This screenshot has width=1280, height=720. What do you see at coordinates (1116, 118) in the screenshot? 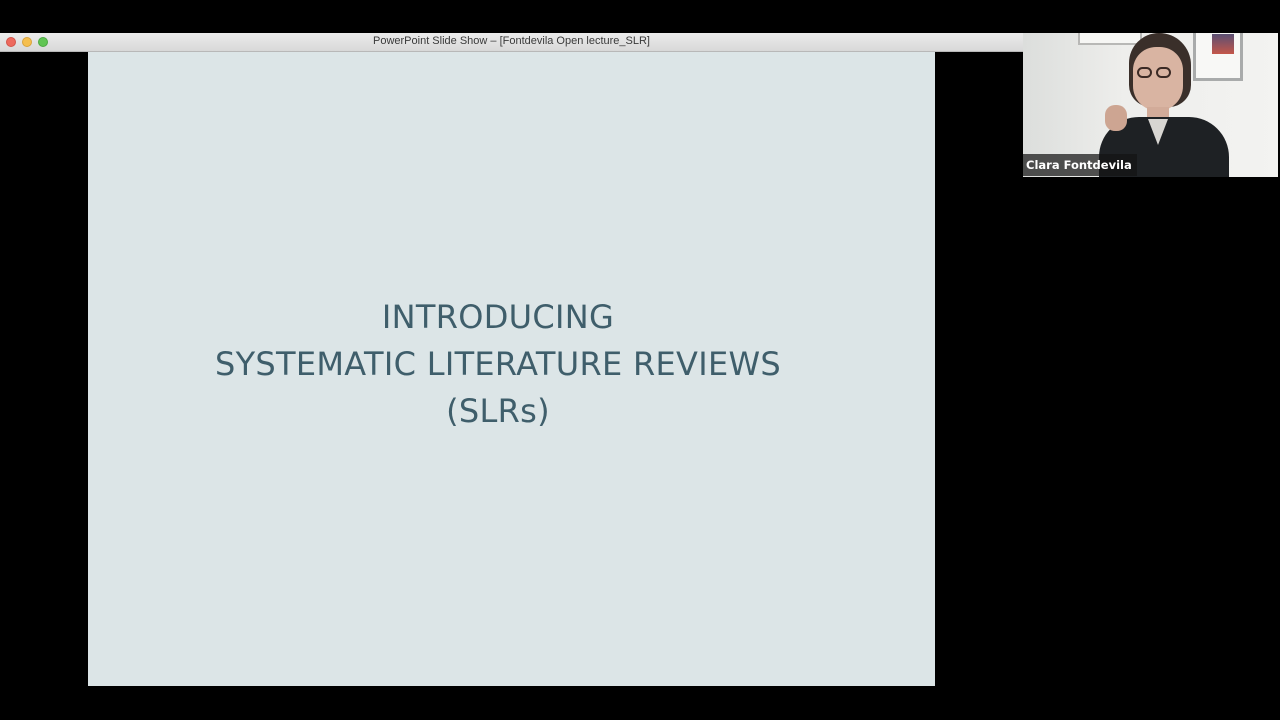
I see `participant-hand` at bounding box center [1116, 118].